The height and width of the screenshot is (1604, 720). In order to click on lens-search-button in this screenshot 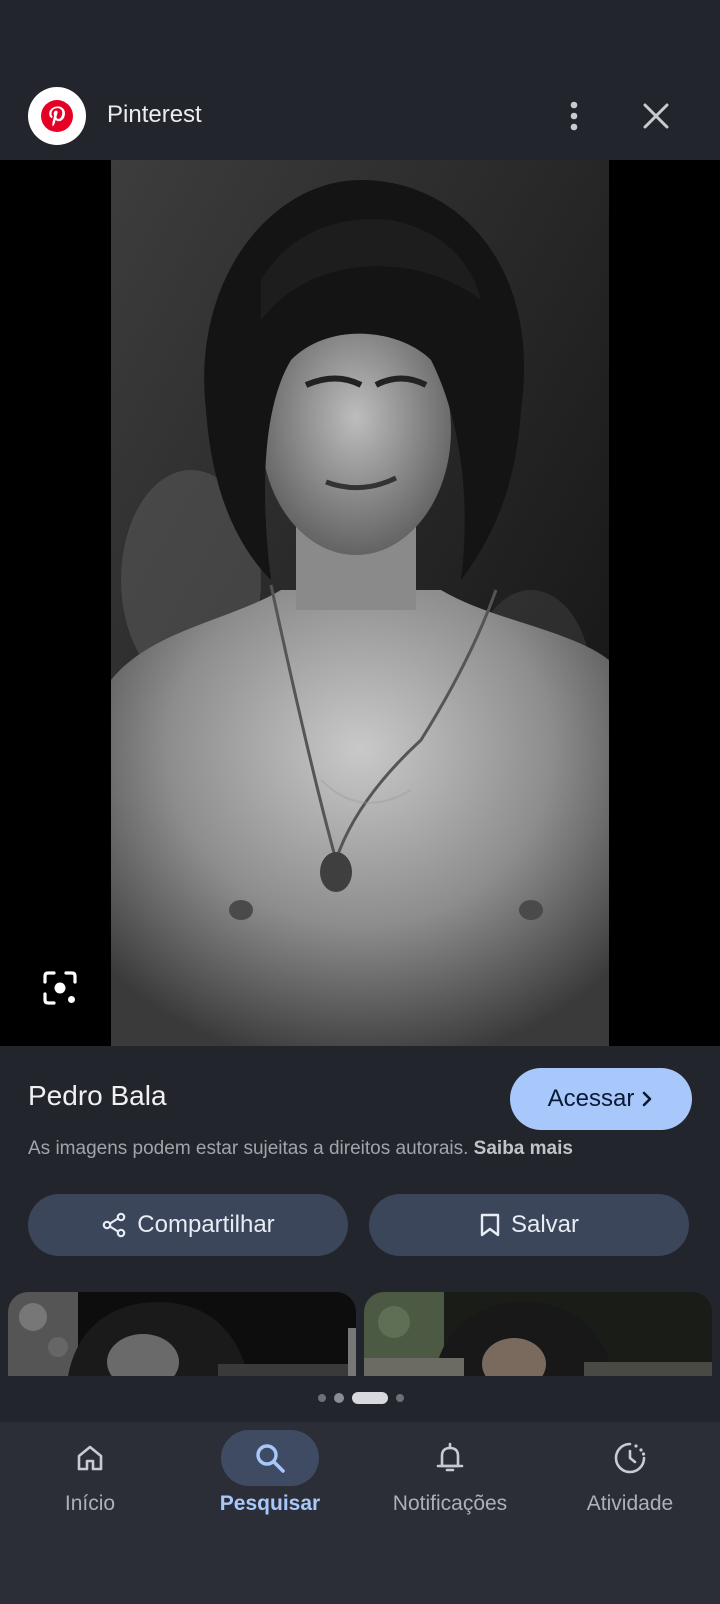, I will do `click(60, 988)`.